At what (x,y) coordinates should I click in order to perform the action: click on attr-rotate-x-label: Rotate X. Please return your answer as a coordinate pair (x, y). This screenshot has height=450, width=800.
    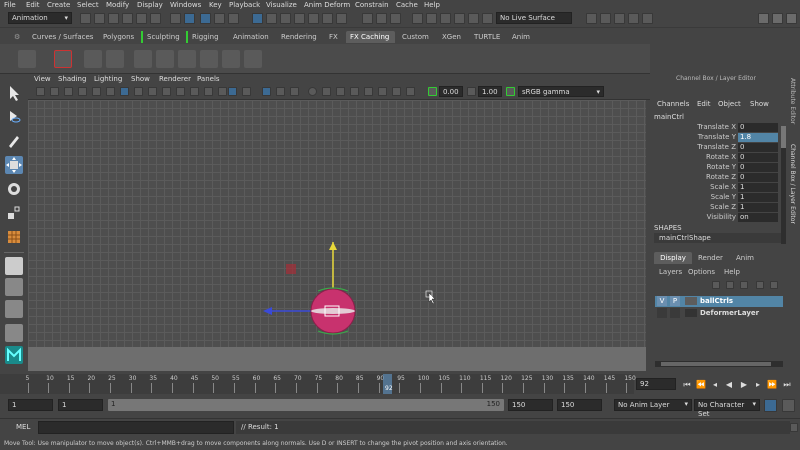
    Looking at the image, I should click on (692, 157).